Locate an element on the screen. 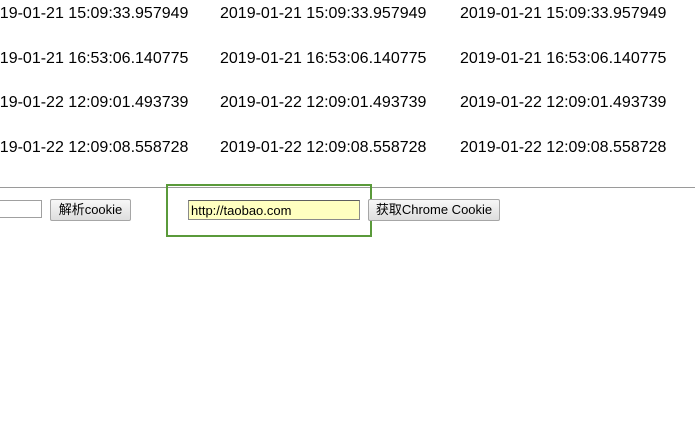  url-input is located at coordinates (274, 210).